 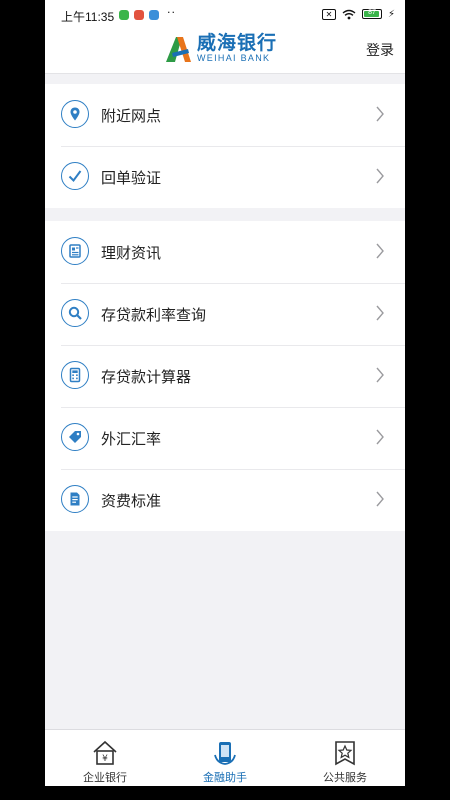 What do you see at coordinates (75, 375) in the screenshot?
I see `calculator-icon` at bounding box center [75, 375].